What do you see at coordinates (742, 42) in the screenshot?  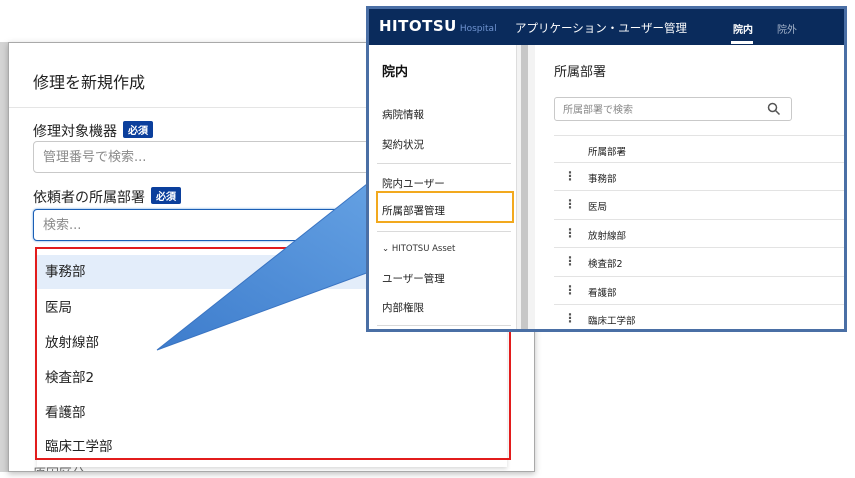 I see `active-tab-indicator` at bounding box center [742, 42].